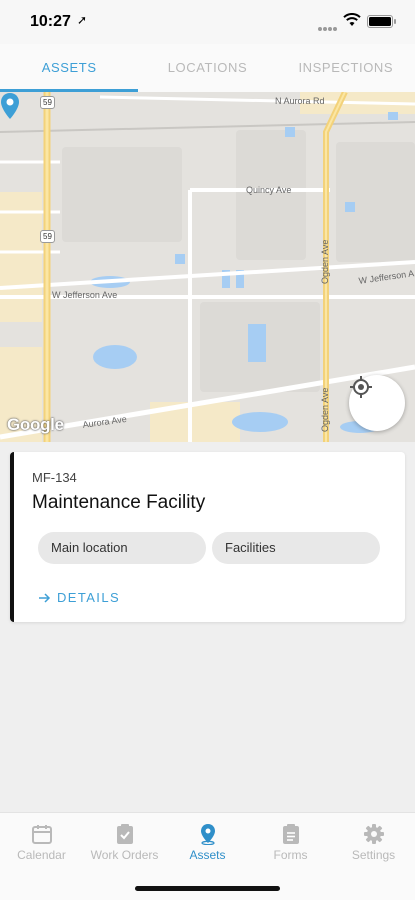 This screenshot has height=900, width=415. Describe the element at coordinates (50, 21) in the screenshot. I see `status-time: 10:27` at that location.